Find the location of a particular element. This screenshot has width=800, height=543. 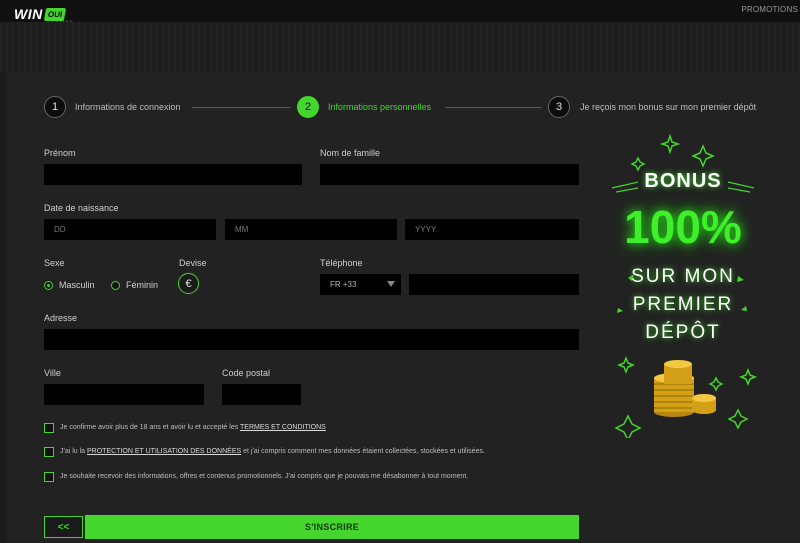

privacy-consent-label: J'ai lu la is located at coordinates (74, 451).